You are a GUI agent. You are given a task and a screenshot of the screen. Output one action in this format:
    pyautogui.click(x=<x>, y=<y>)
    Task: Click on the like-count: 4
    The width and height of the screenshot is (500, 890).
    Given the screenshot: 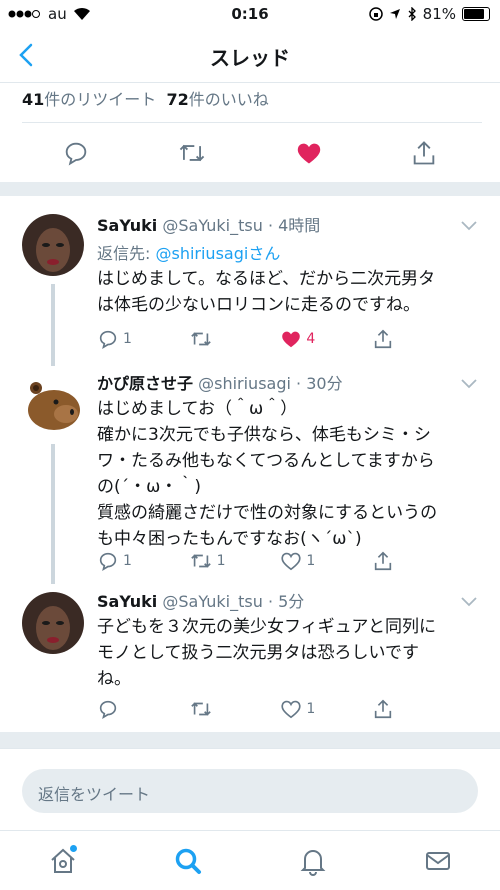 What is the action you would take?
    pyautogui.click(x=311, y=339)
    